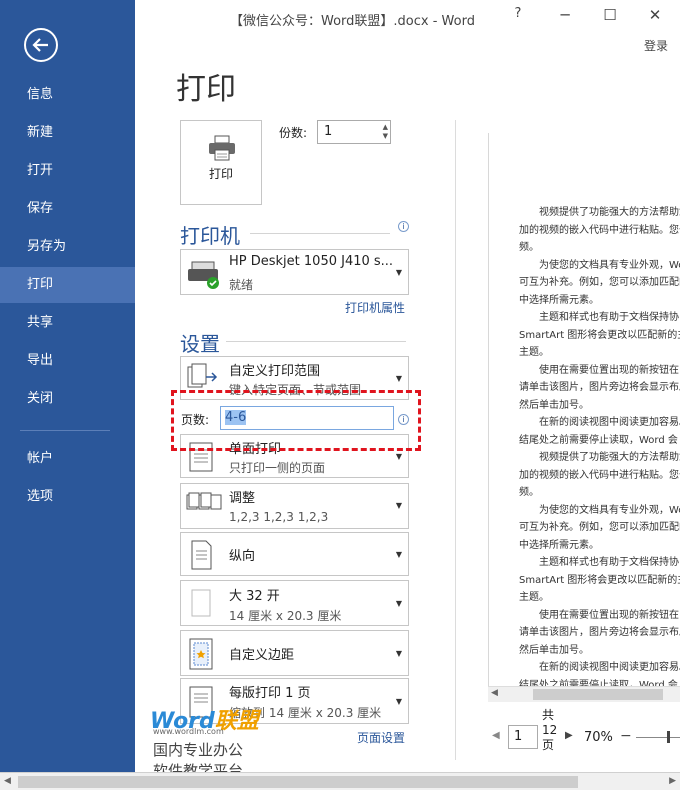  I want to click on printer-status: 就绪, so click(241, 285).